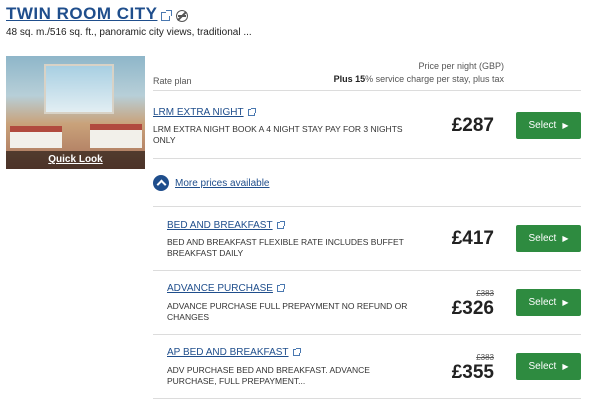  I want to click on rate-description-line: ONLY, so click(164, 140).